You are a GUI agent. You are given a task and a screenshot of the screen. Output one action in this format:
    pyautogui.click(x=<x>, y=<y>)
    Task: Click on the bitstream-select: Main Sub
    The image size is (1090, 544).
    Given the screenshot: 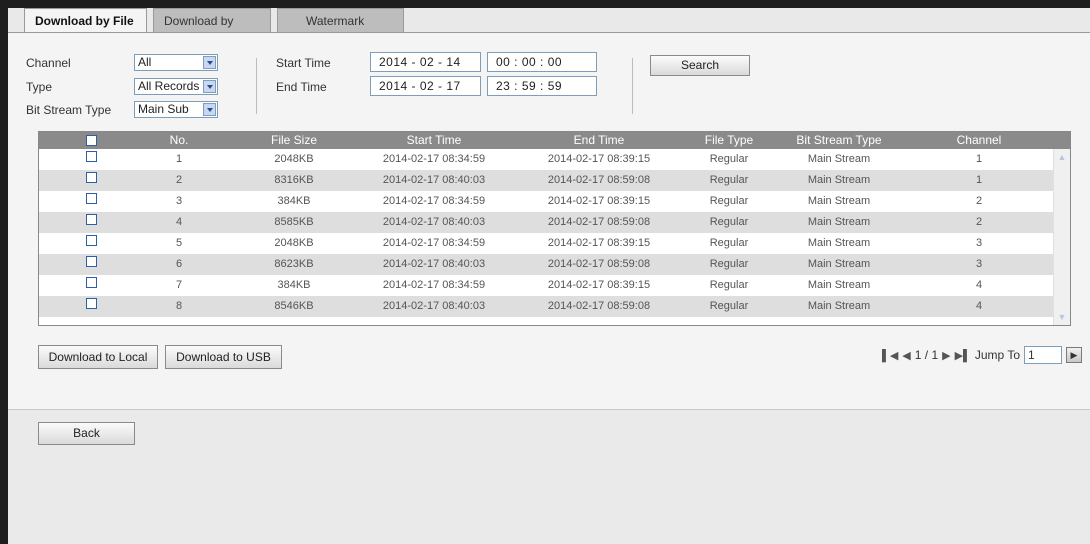 What is the action you would take?
    pyautogui.click(x=176, y=109)
    